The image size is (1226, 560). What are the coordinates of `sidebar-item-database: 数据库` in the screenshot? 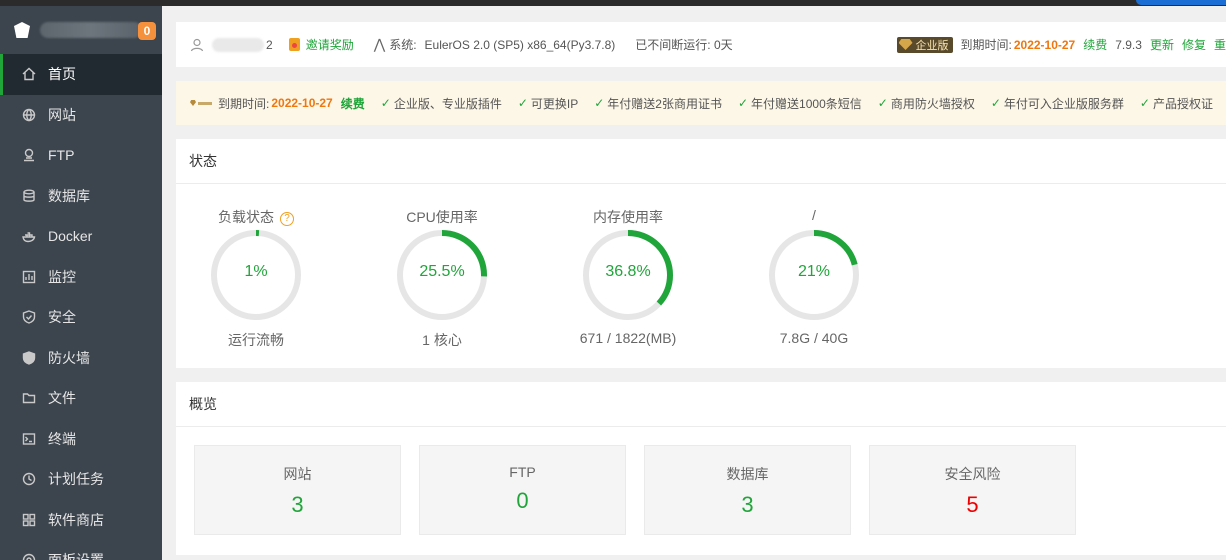 It's located at (81, 196).